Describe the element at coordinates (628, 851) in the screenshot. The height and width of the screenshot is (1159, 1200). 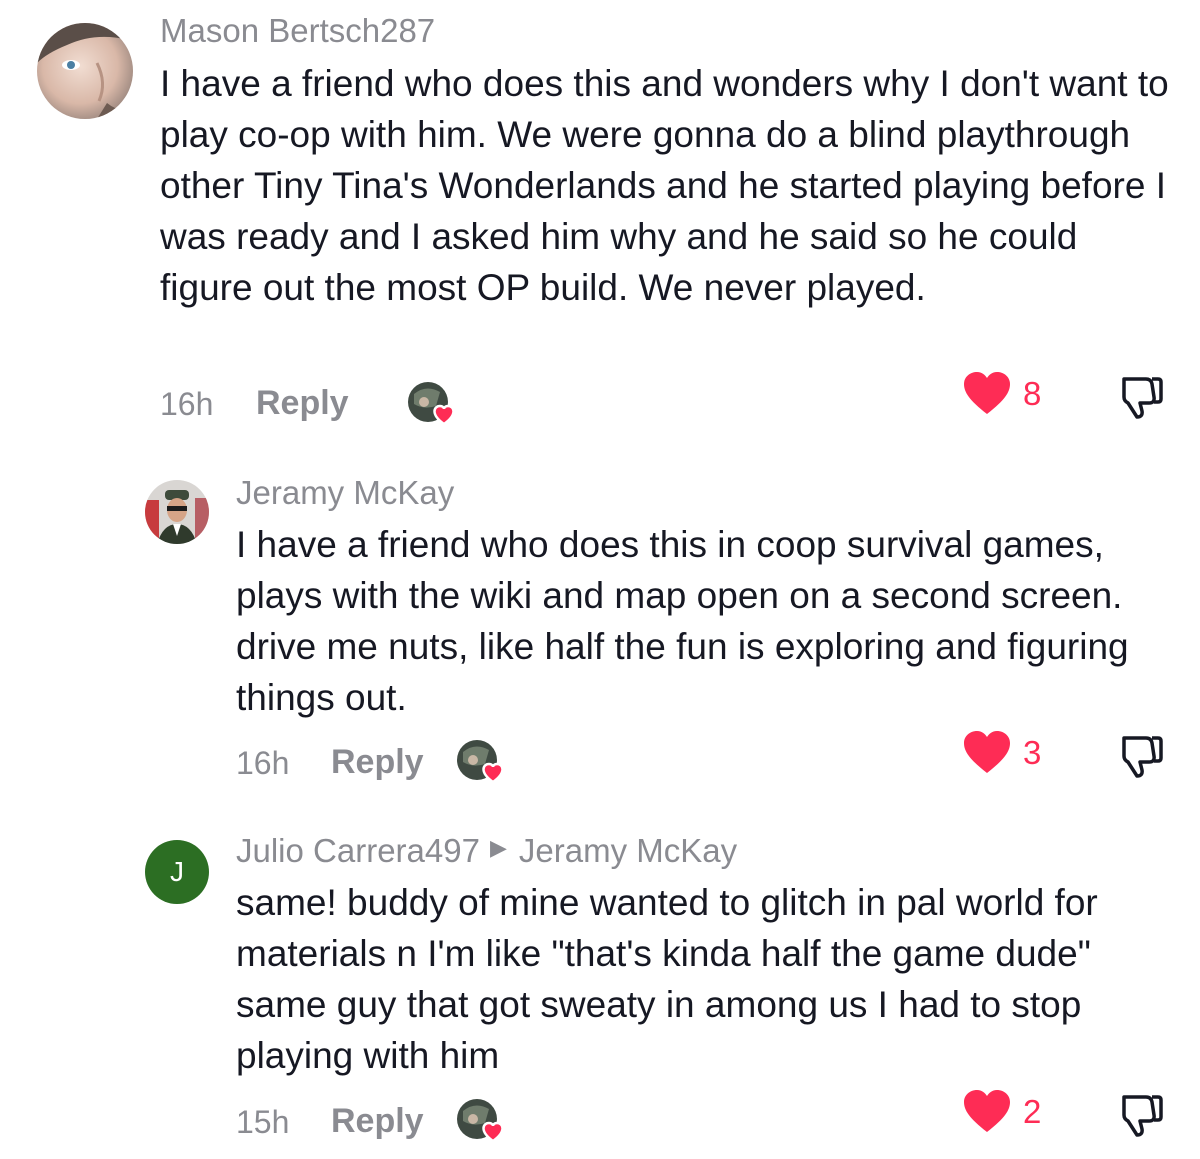
I see `reply-to-username: Jeramy McKay` at that location.